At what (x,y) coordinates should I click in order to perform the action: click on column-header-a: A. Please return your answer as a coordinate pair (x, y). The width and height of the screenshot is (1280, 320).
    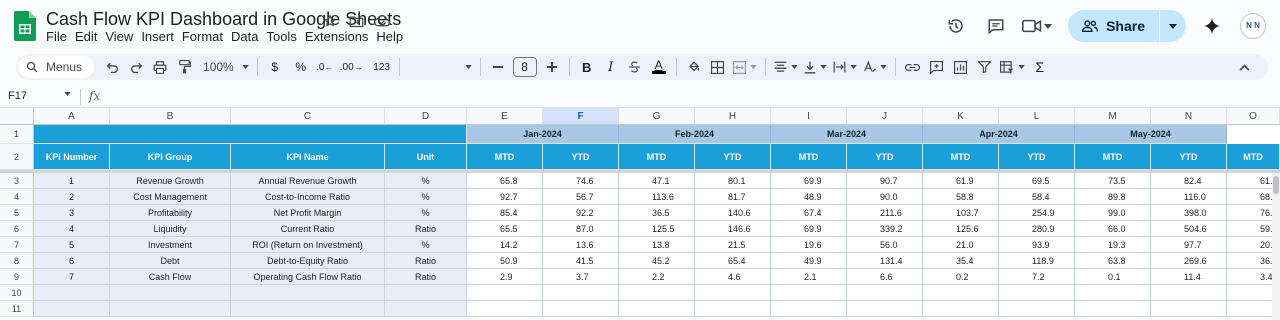
    Looking at the image, I should click on (72, 116).